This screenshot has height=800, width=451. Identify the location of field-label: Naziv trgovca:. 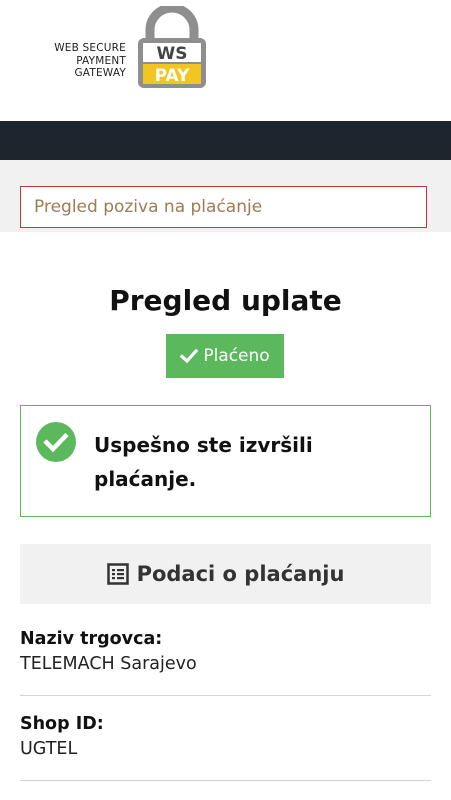
(91, 639).